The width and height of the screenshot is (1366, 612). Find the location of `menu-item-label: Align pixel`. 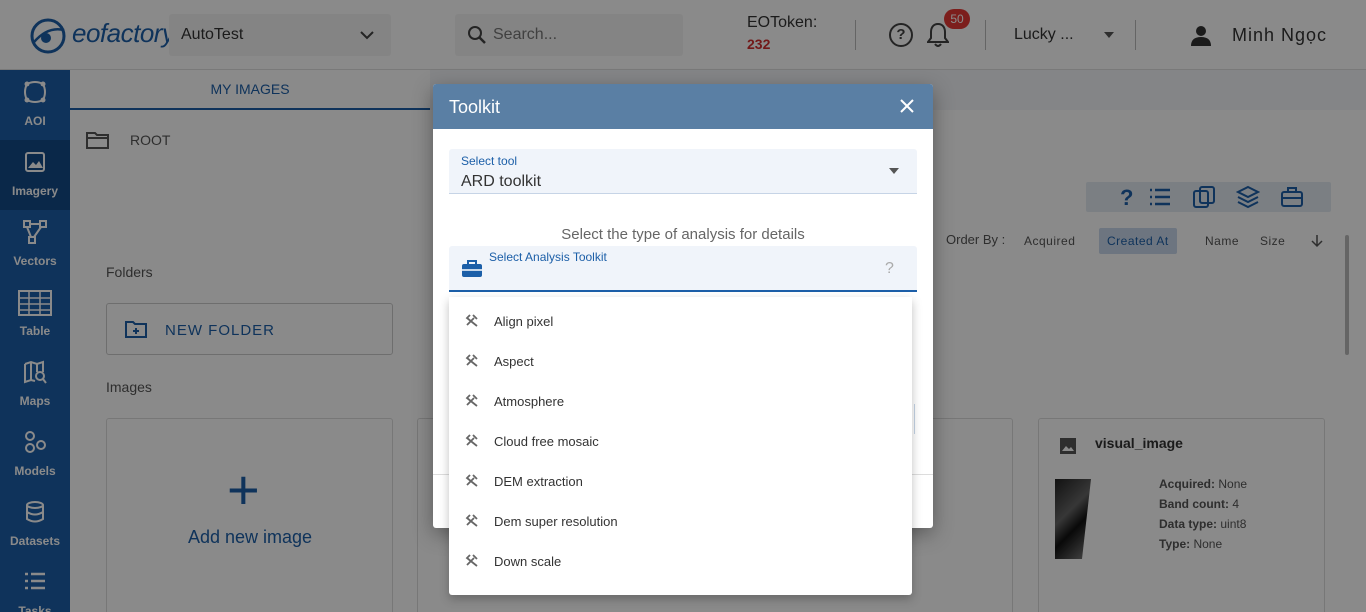

menu-item-label: Align pixel is located at coordinates (524, 321).